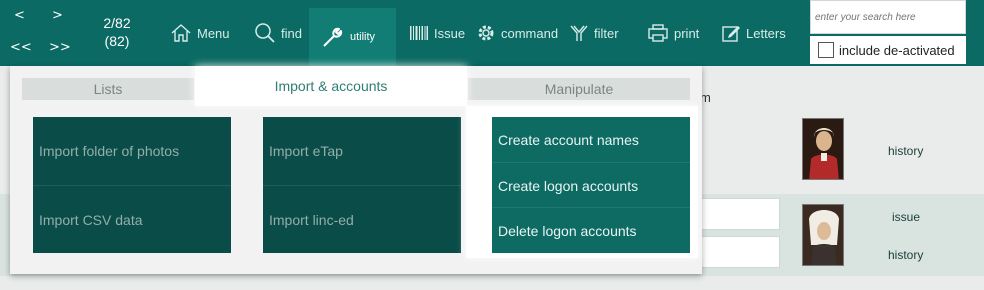 The height and width of the screenshot is (290, 984). What do you see at coordinates (530, 33) in the screenshot?
I see `toolbar-command-label: command` at bounding box center [530, 33].